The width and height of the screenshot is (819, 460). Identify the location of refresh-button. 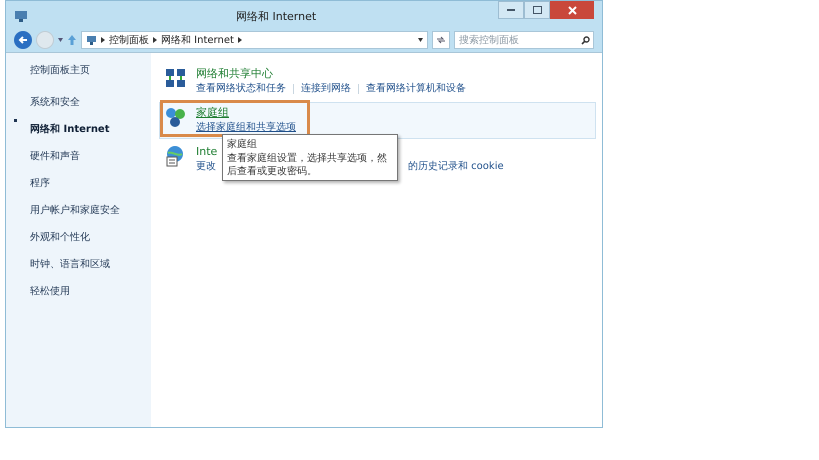
(441, 40).